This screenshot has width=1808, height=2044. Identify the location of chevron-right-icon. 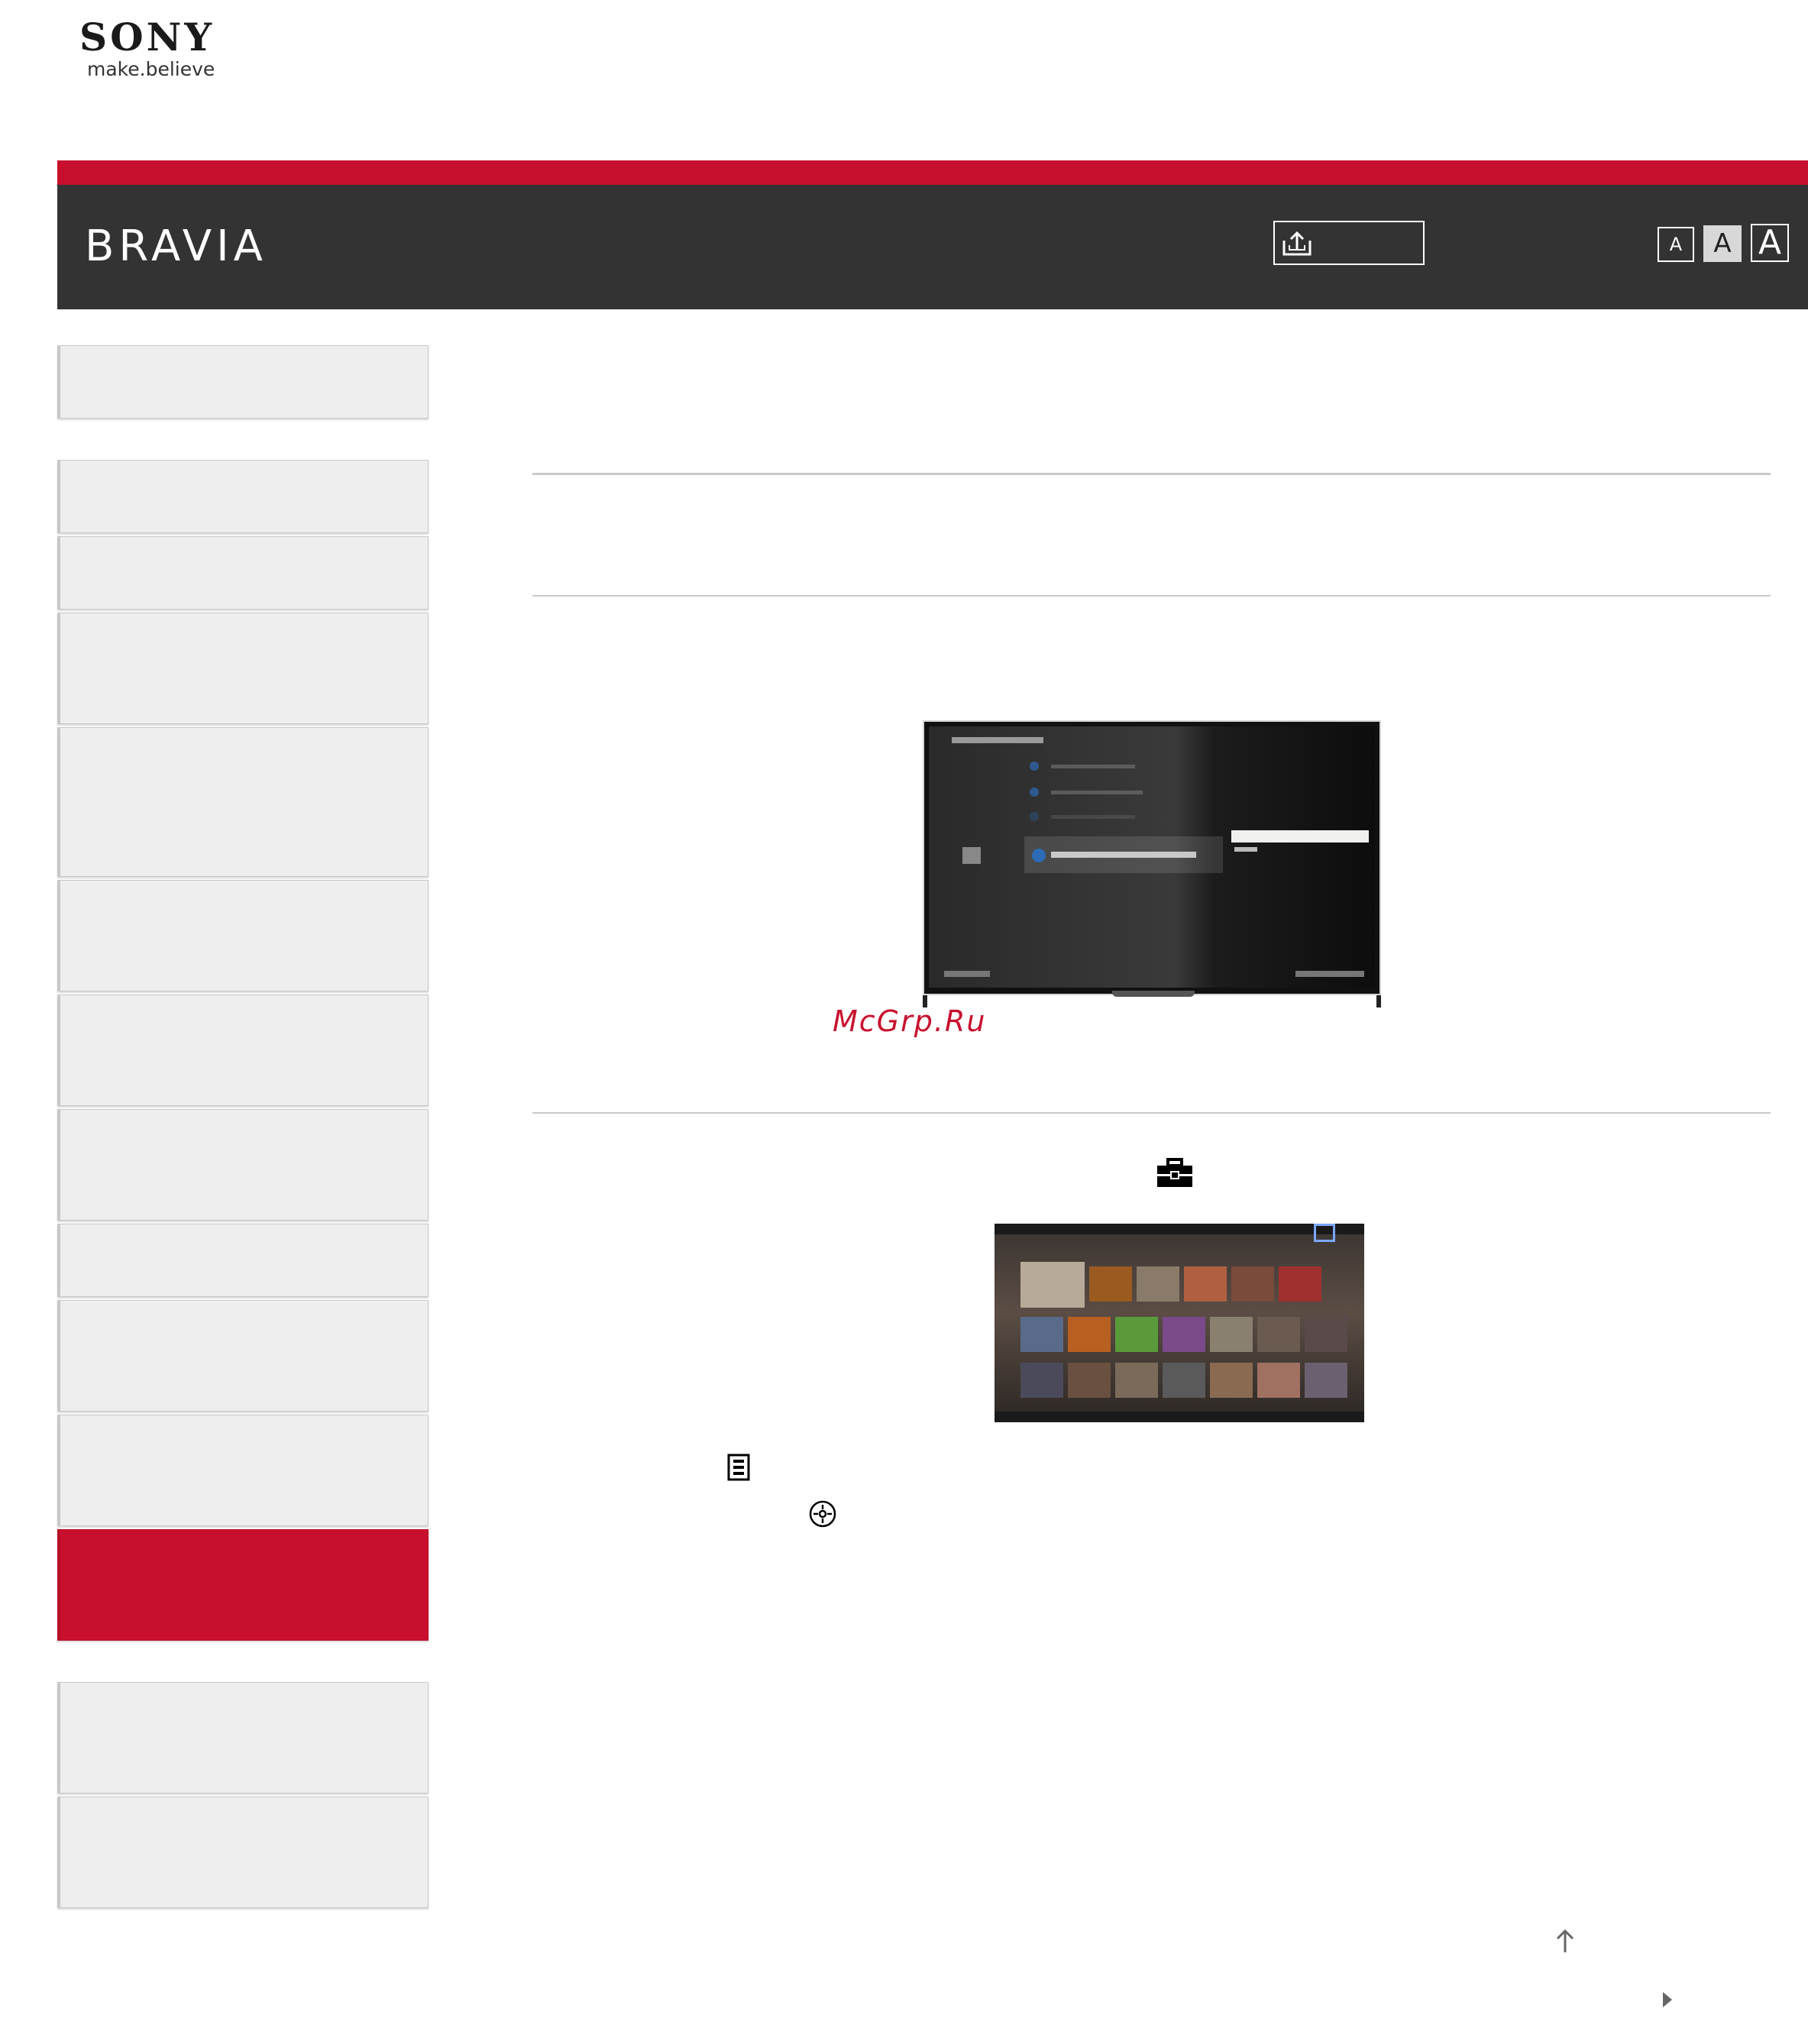
(1667, 2000).